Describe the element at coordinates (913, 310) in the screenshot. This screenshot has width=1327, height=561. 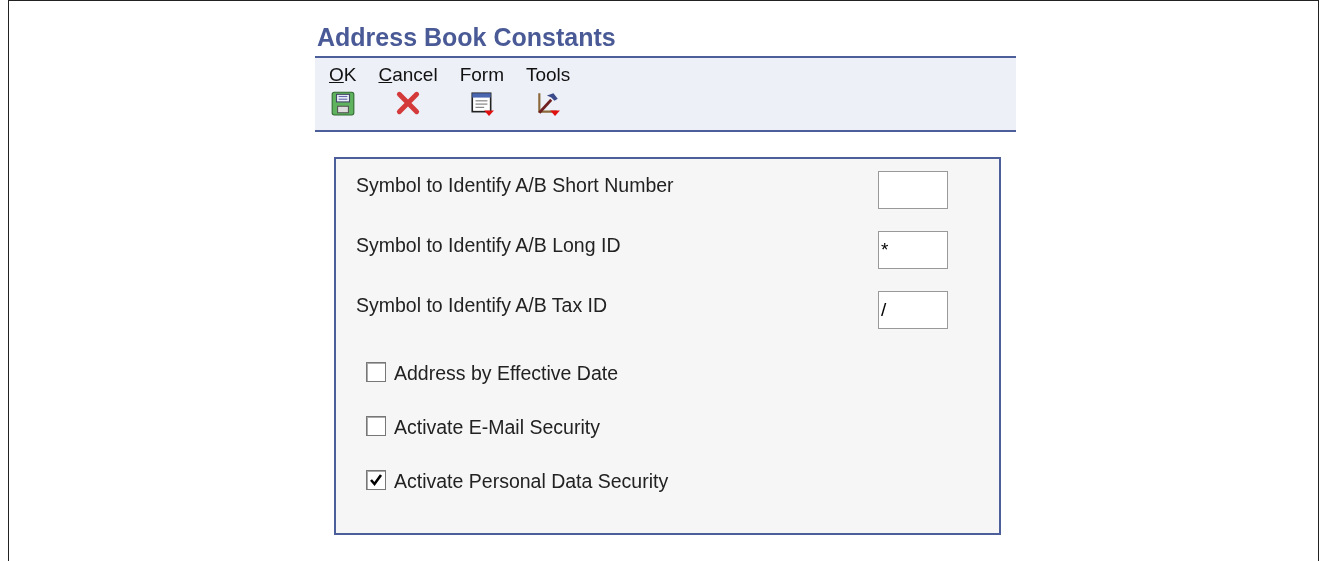
I see `input-field: /` at that location.